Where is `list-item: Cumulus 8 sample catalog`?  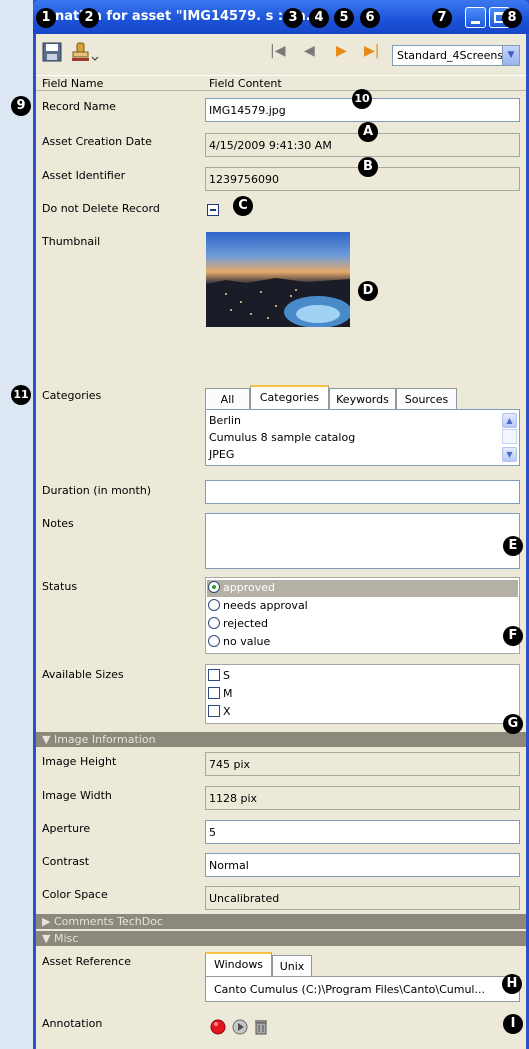 list-item: Cumulus 8 sample catalog is located at coordinates (282, 438).